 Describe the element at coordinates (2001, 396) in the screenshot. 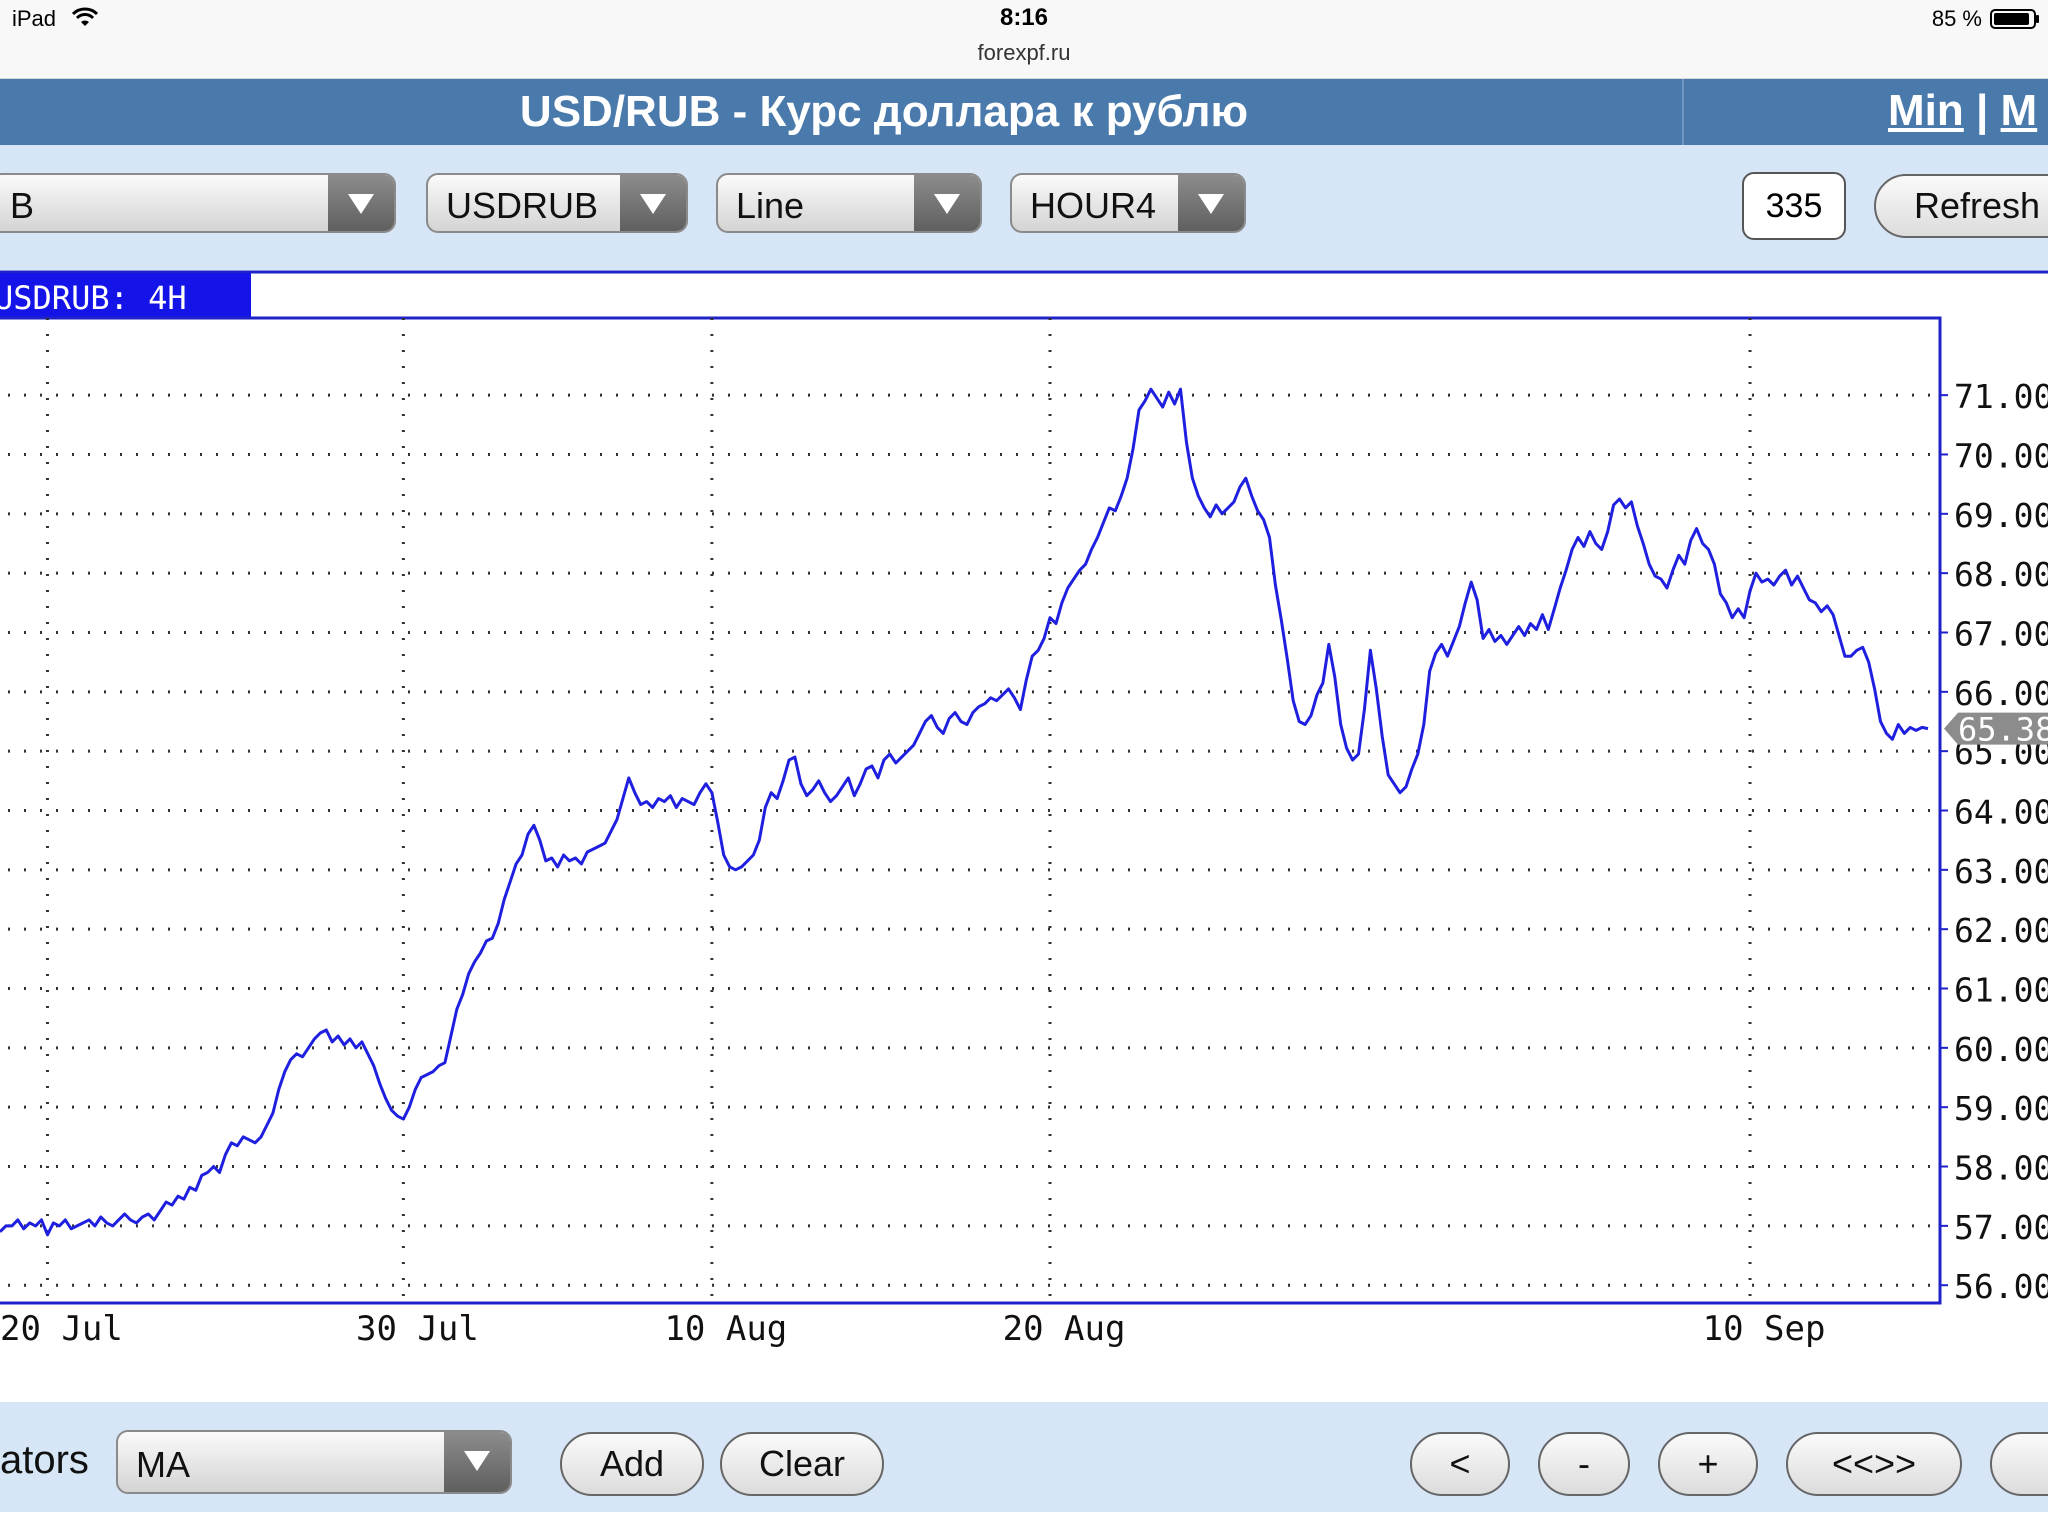

I see `y-tick-label: 71.00` at that location.